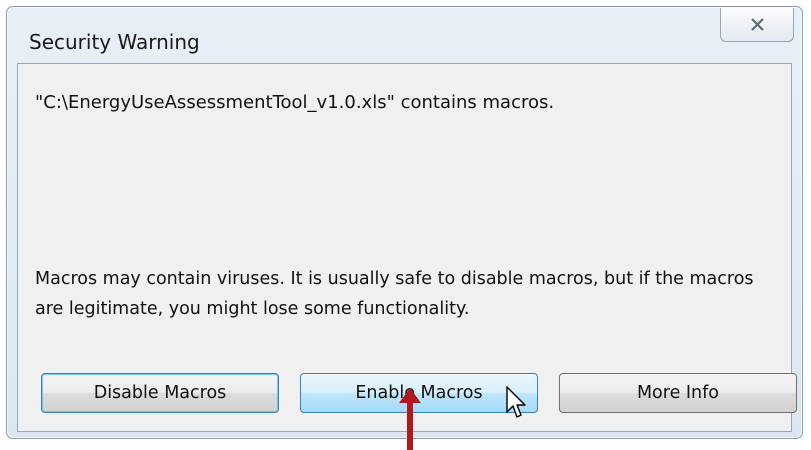  What do you see at coordinates (410, 419) in the screenshot?
I see `red-arrow-icon` at bounding box center [410, 419].